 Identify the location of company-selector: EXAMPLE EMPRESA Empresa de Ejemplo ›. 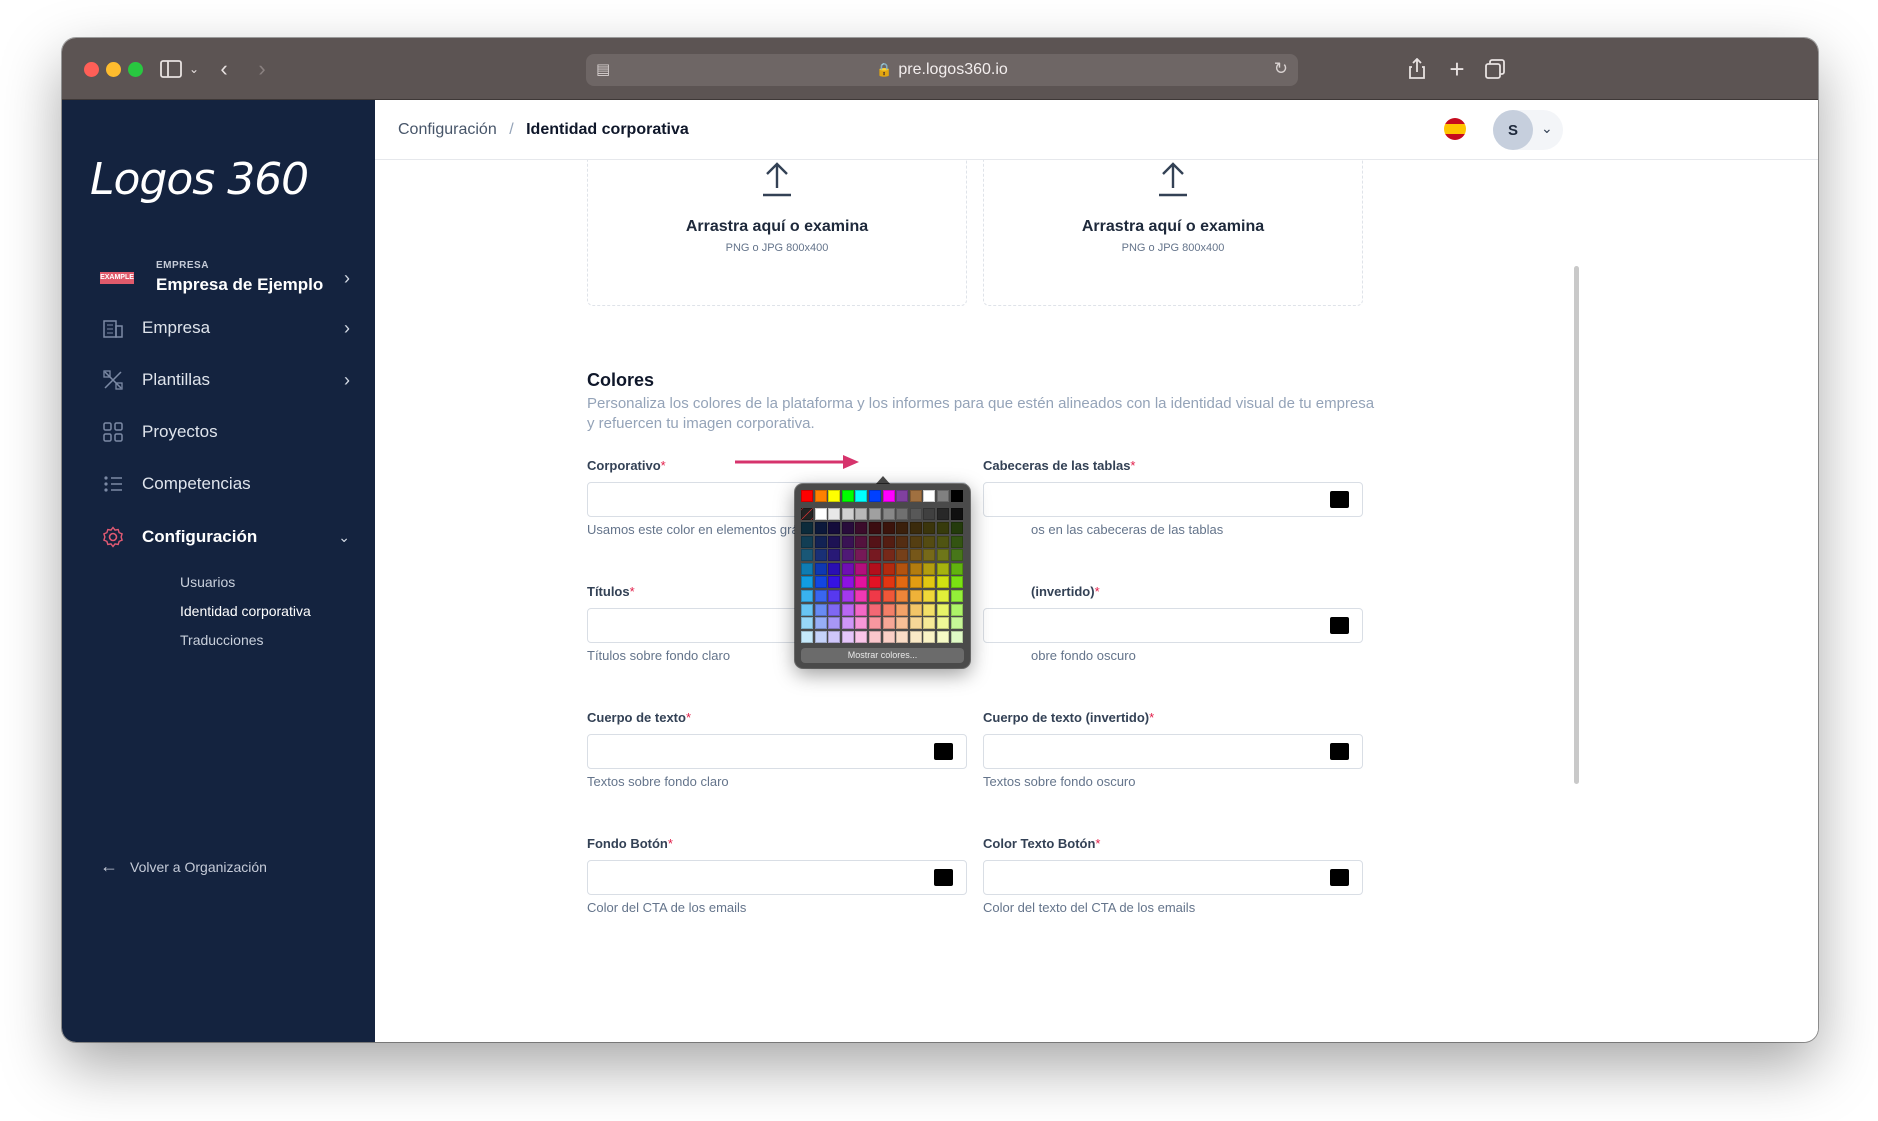
(225, 278).